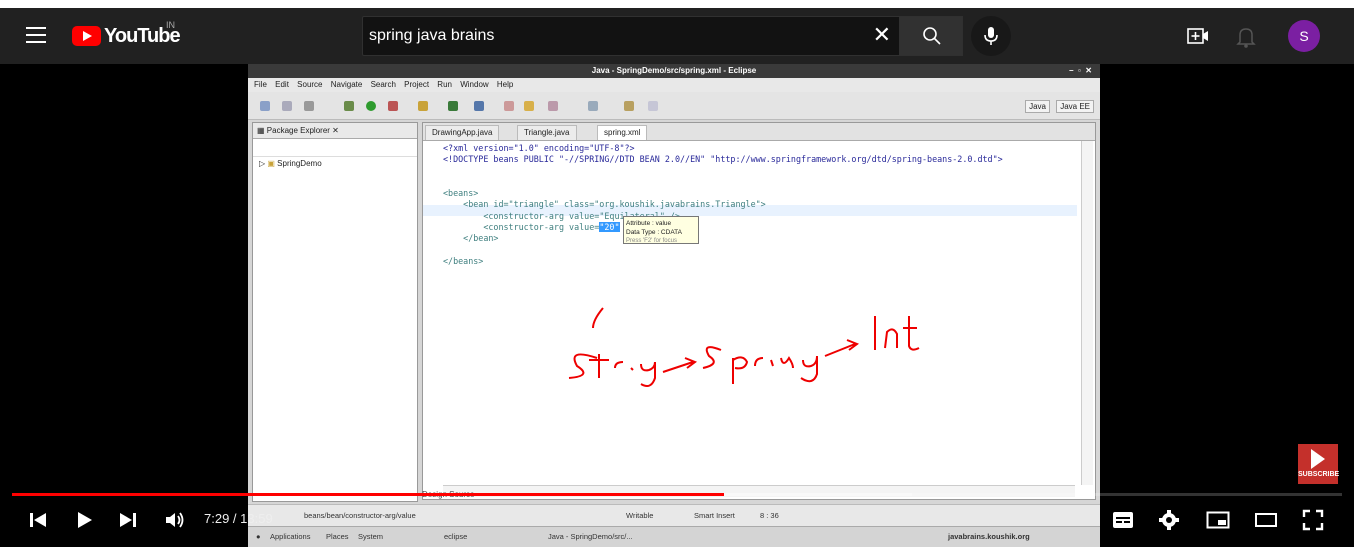  What do you see at coordinates (371, 106) in the screenshot?
I see `run-icon` at bounding box center [371, 106].